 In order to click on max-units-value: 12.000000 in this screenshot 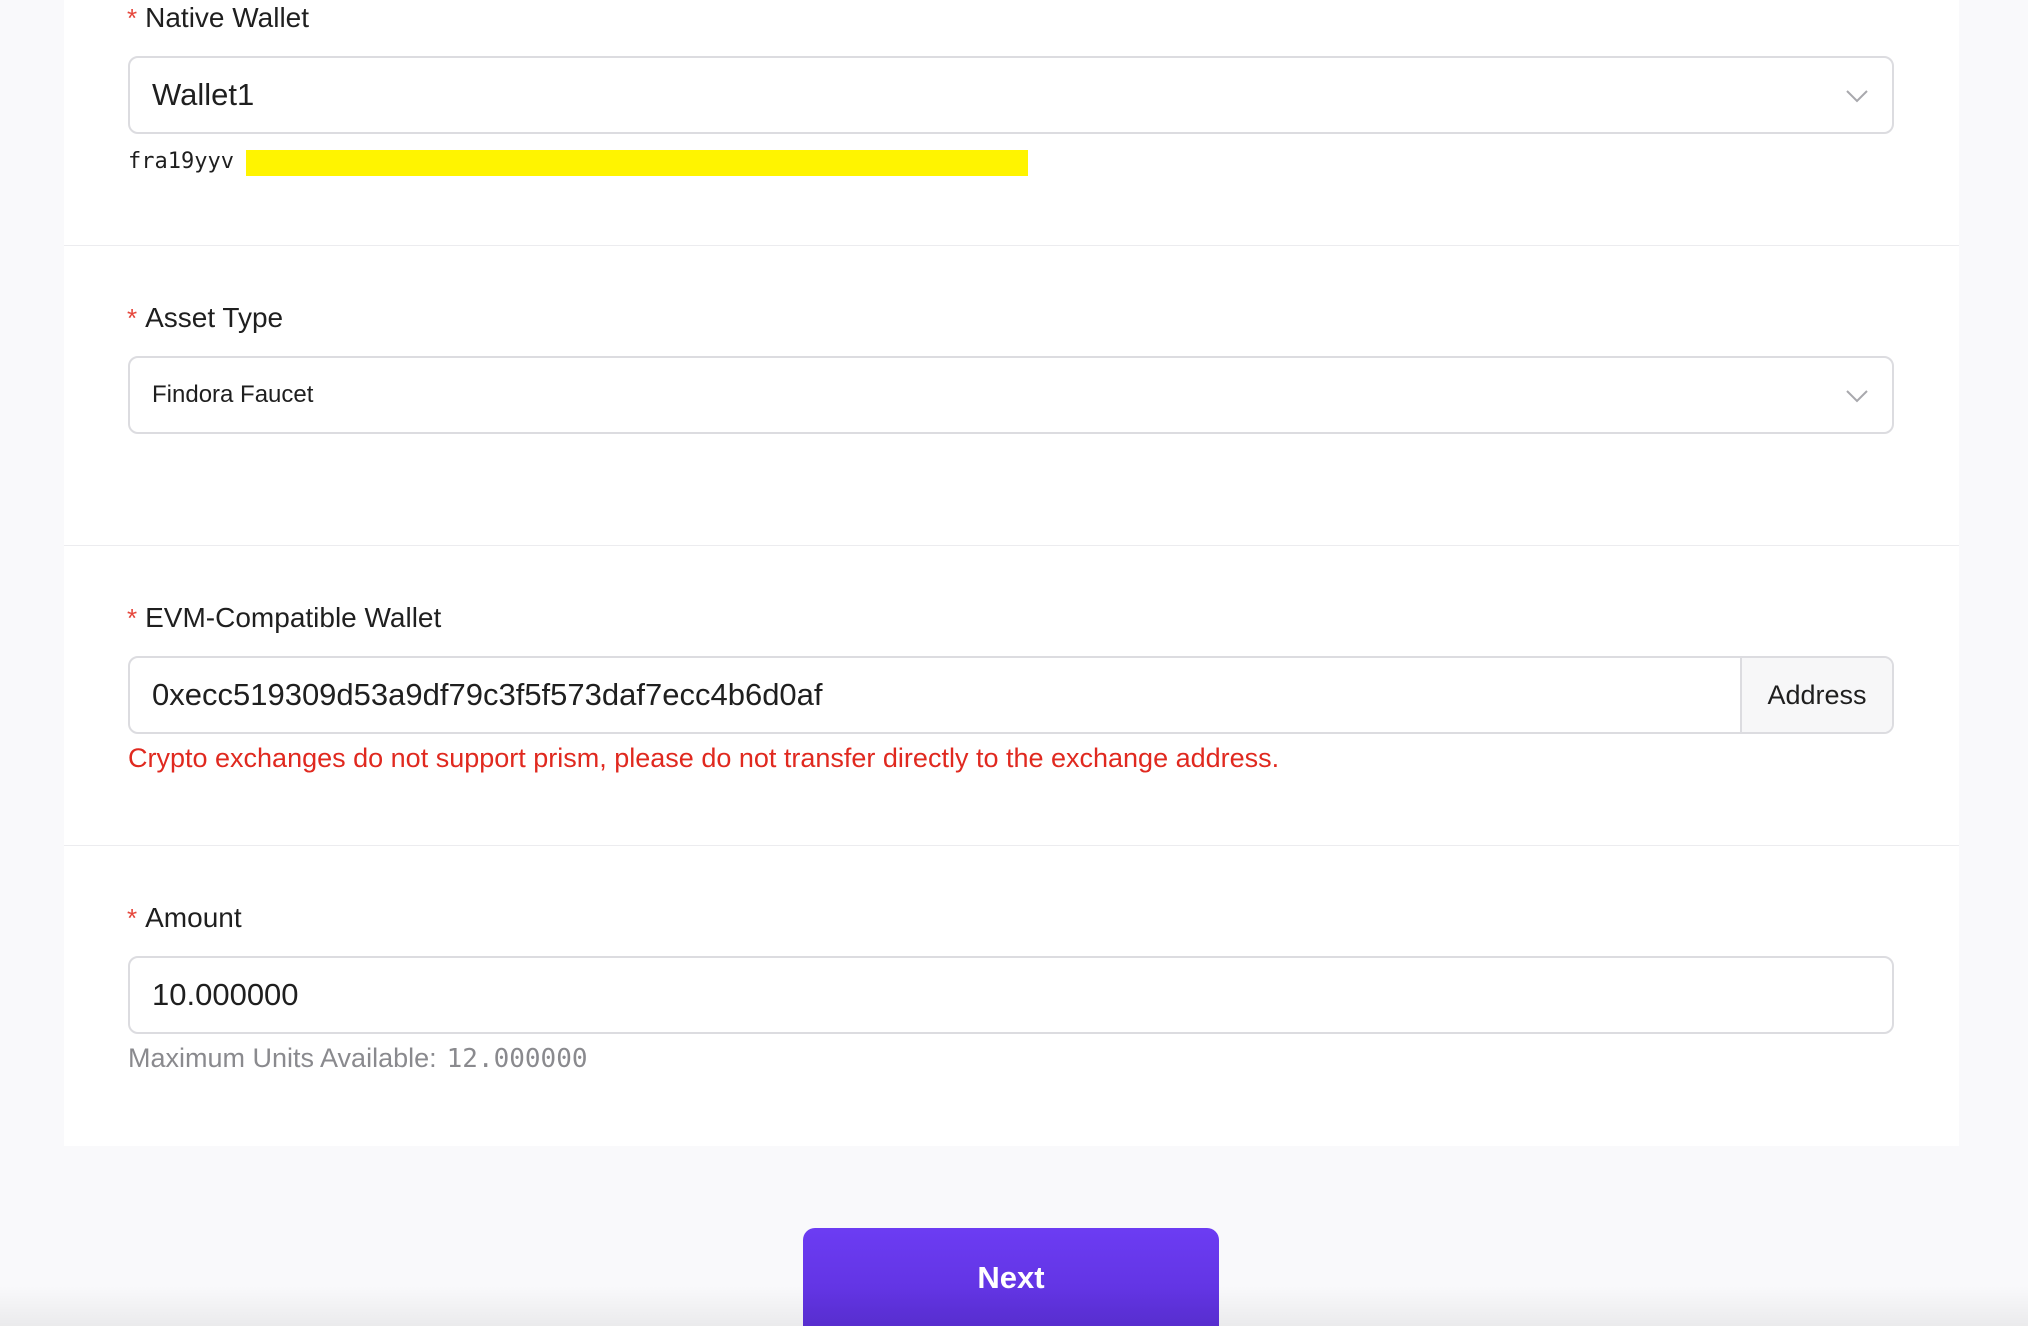, I will do `click(517, 1059)`.